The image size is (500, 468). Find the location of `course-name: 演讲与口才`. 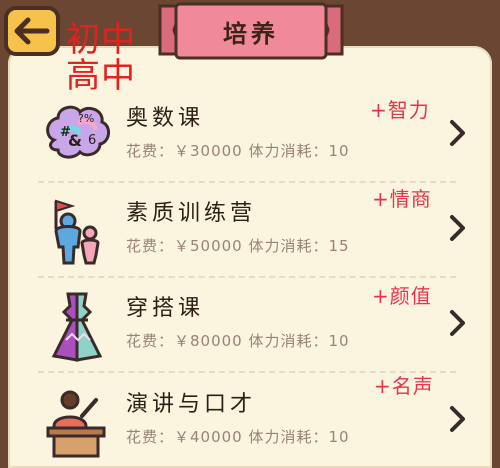

course-name: 演讲与口才 is located at coordinates (191, 404).